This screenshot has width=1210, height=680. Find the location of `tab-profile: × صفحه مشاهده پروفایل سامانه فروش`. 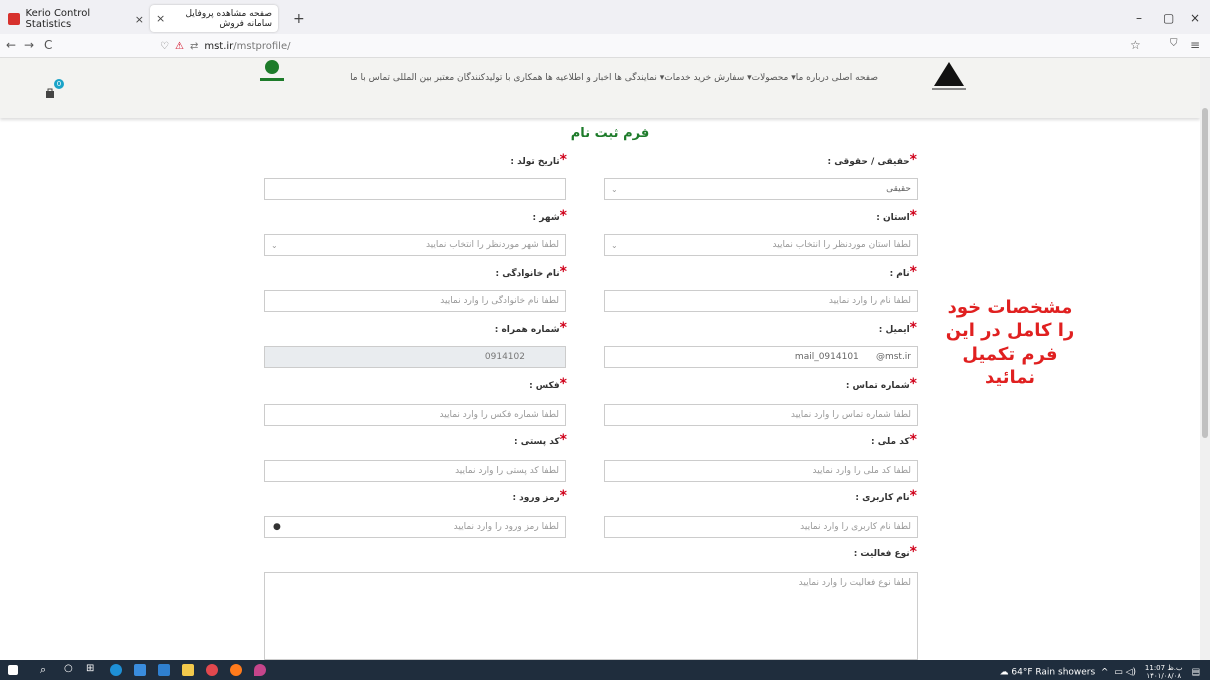

tab-profile: × صفحه مشاهده پروفایل سامانه فروش is located at coordinates (214, 18).